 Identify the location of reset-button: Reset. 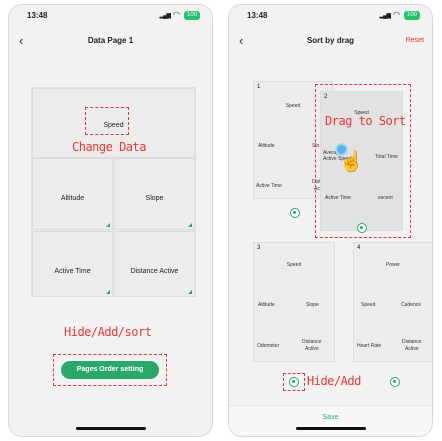
(415, 40).